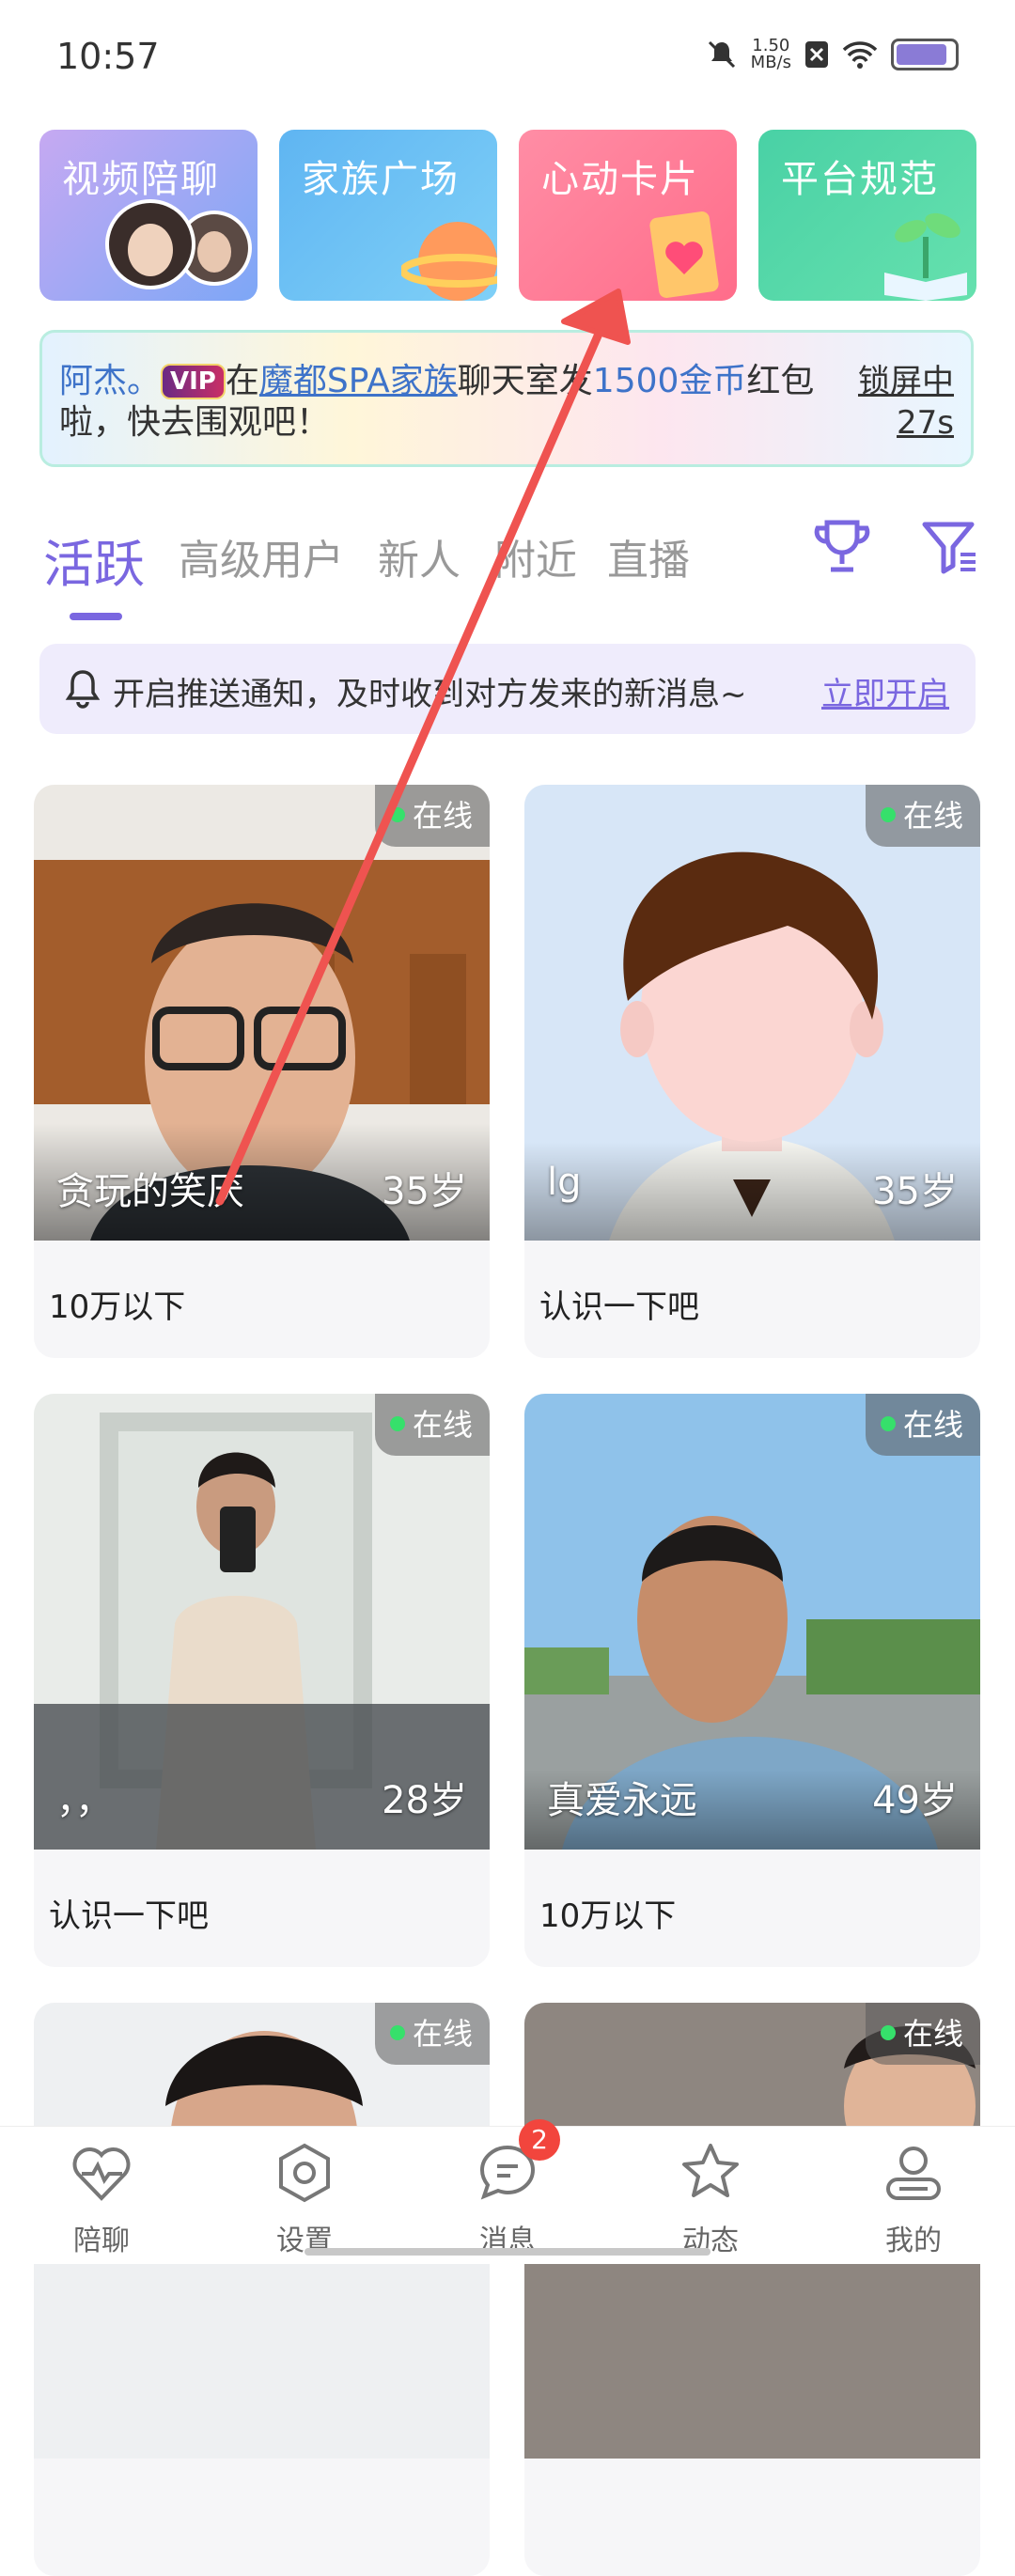  Describe the element at coordinates (860, 180) in the screenshot. I see `card-title: 平台规范` at that location.